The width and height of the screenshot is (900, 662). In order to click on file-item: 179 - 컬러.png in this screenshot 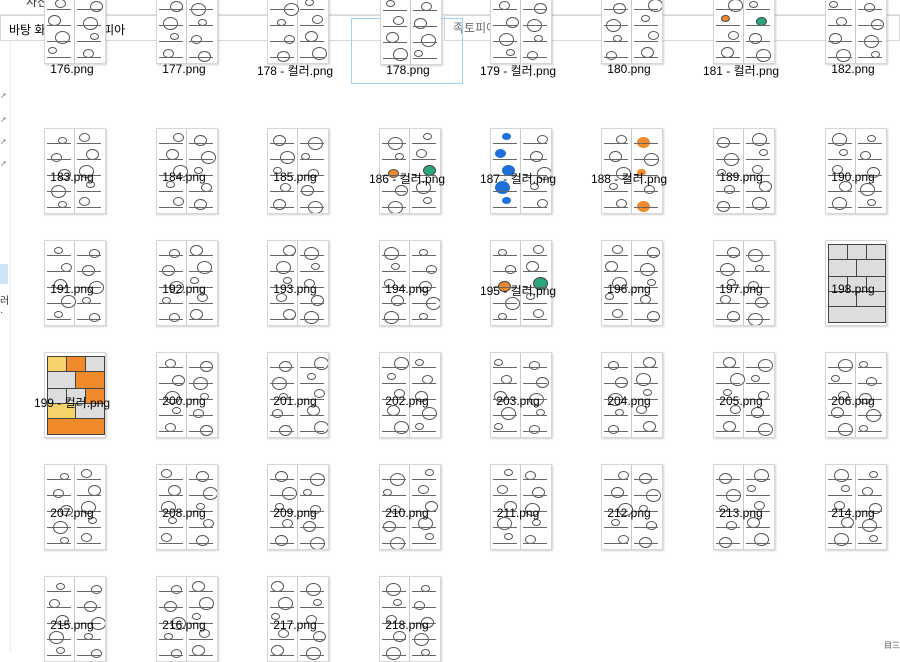, I will do `click(518, 42)`.